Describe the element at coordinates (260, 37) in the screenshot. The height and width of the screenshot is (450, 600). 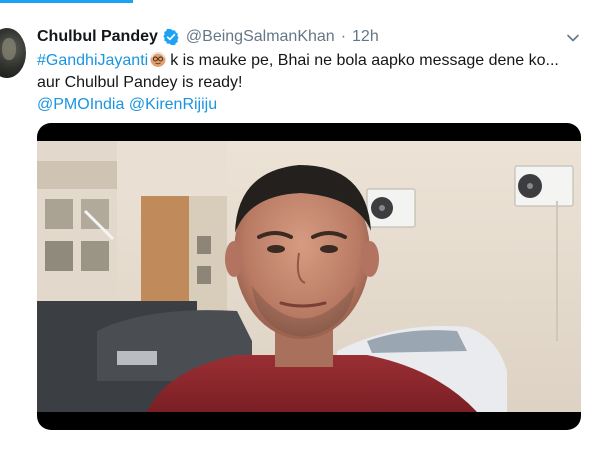
I see `author-handle: @BeingSalmanKhan` at that location.